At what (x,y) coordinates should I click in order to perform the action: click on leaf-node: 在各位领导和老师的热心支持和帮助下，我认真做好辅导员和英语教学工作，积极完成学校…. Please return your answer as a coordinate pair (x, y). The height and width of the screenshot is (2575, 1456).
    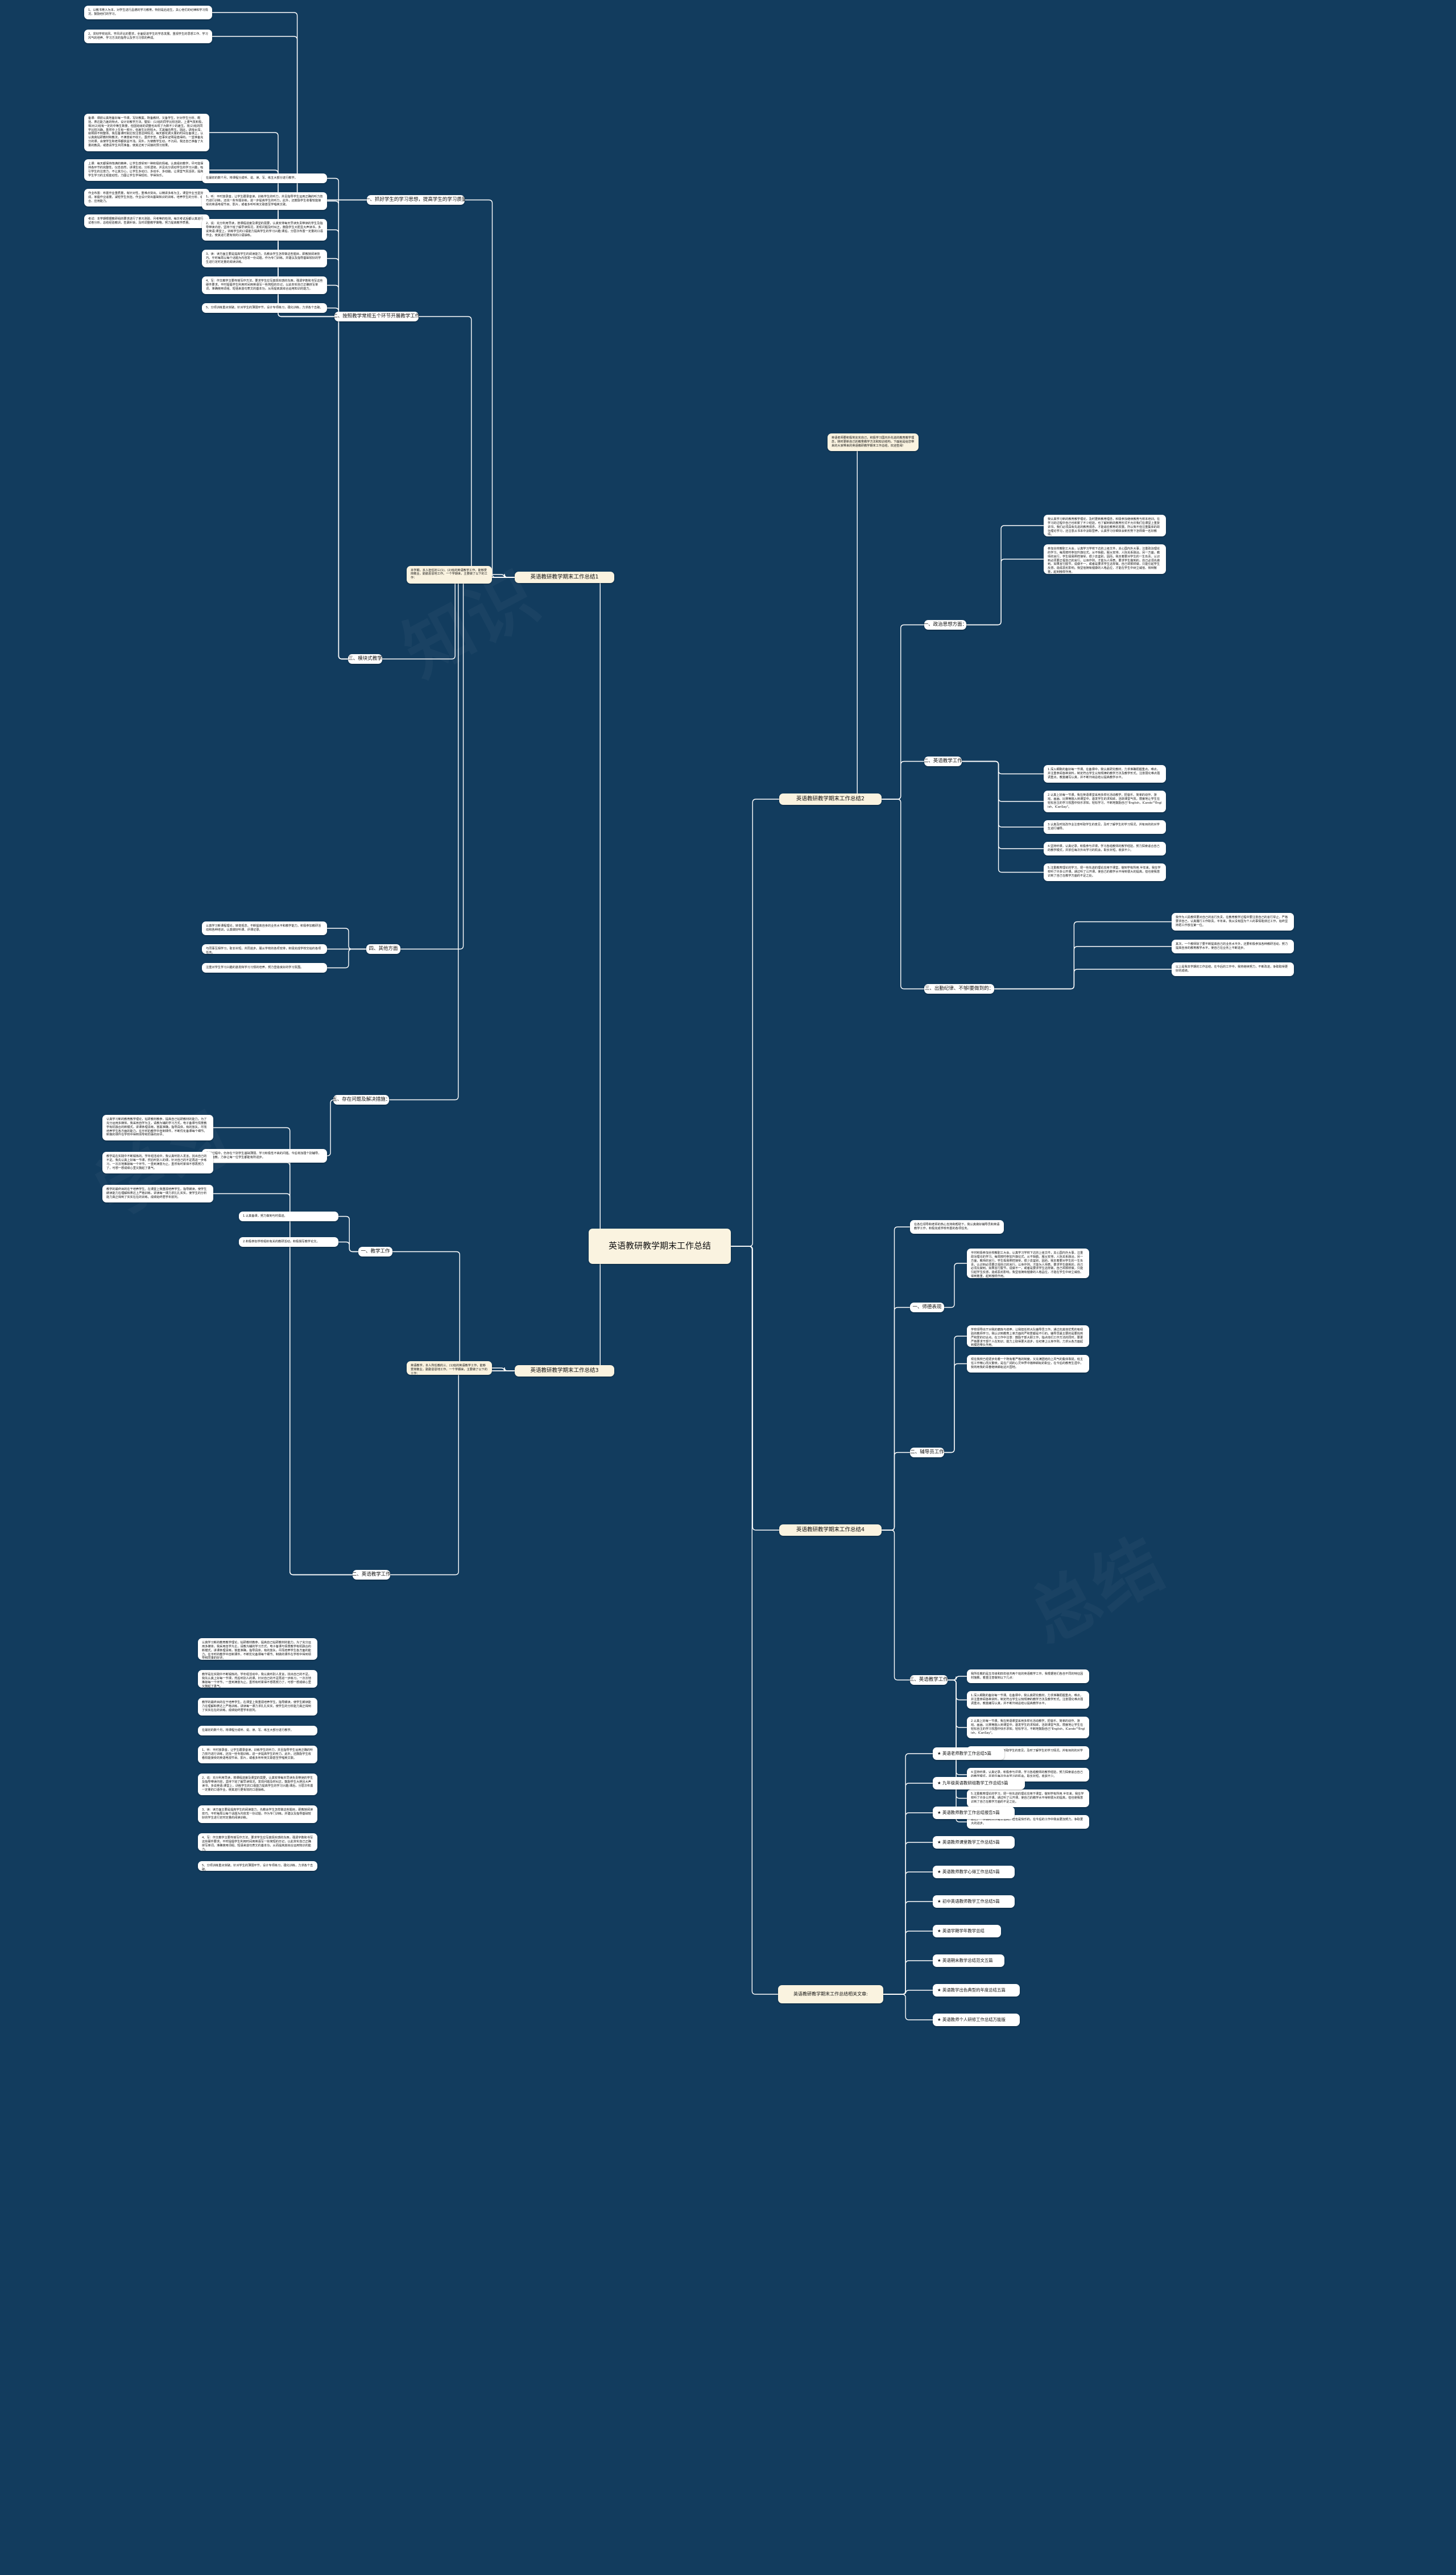
    Looking at the image, I should click on (957, 1227).